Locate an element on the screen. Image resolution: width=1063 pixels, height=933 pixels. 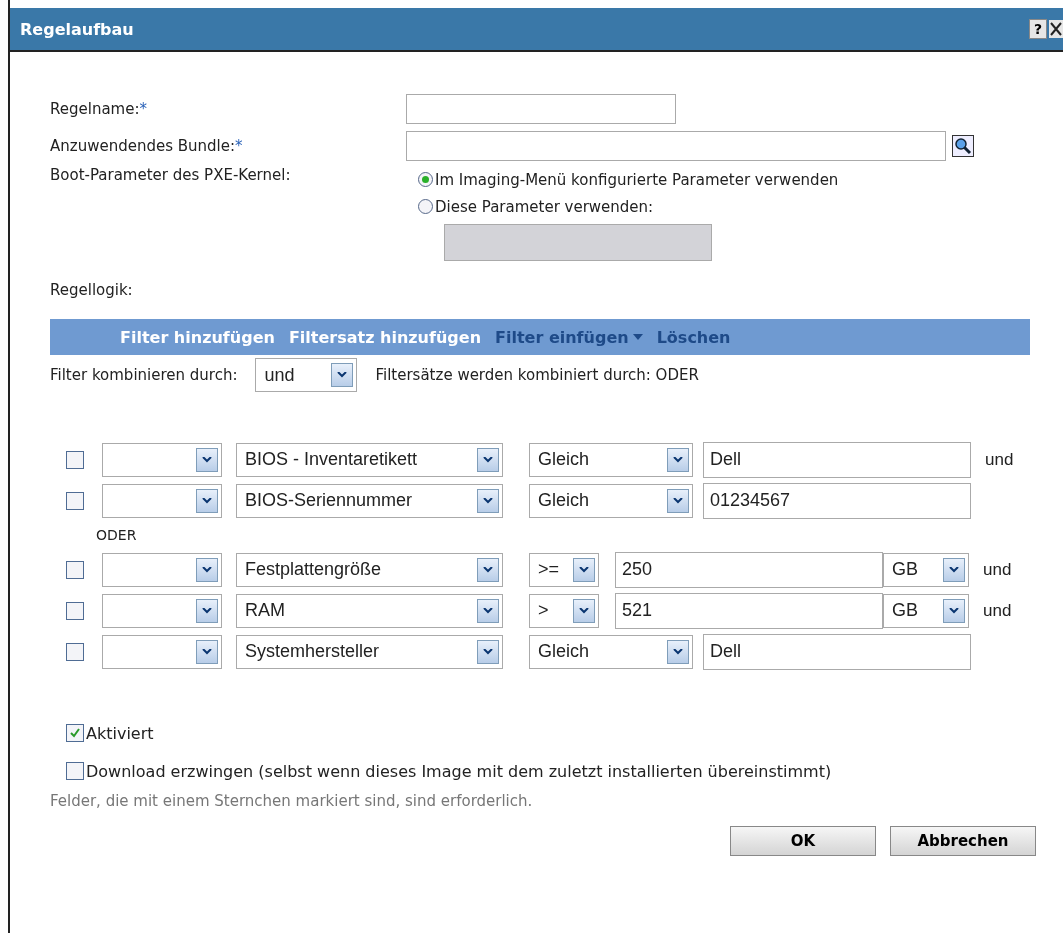
section-label: Regellogik: is located at coordinates (92, 291).